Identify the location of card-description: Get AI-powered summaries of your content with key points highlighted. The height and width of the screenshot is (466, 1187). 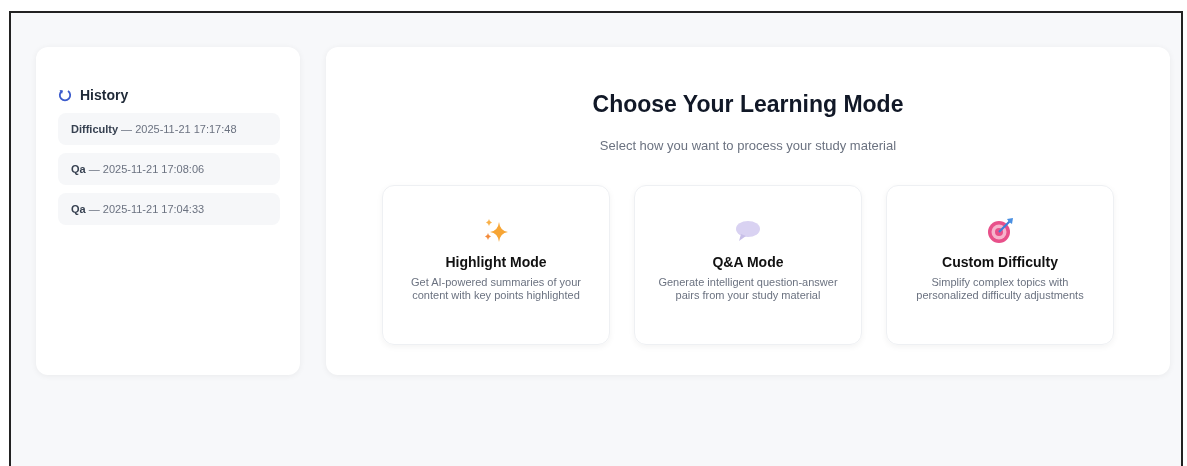
(496, 289).